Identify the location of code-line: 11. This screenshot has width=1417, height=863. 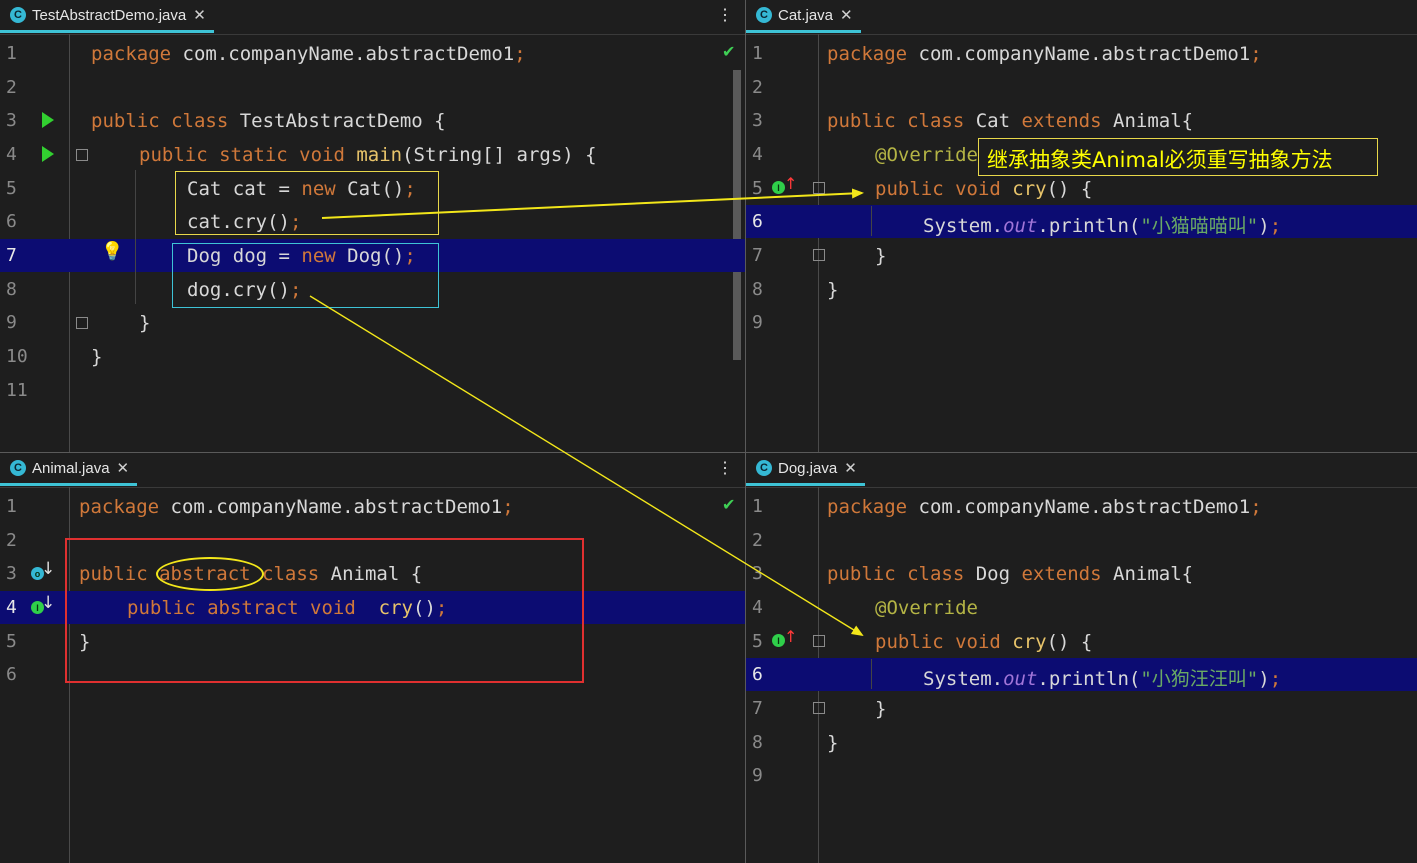
(372, 390).